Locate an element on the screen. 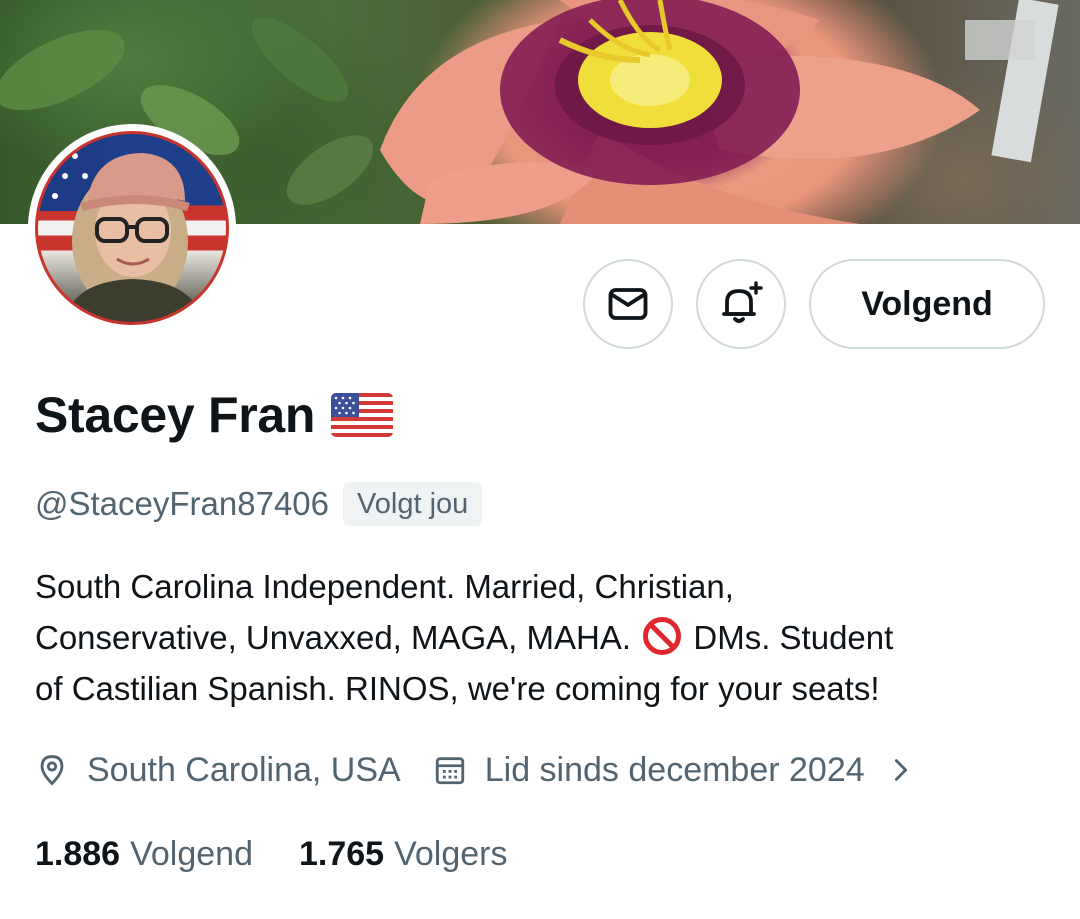 The height and width of the screenshot is (919, 1080). profile-name-row: Stacey Fran is located at coordinates (214, 415).